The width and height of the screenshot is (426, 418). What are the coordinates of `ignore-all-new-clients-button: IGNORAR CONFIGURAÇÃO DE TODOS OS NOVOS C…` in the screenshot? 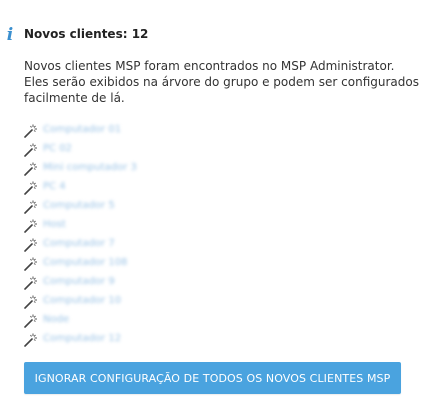 It's located at (212, 378).